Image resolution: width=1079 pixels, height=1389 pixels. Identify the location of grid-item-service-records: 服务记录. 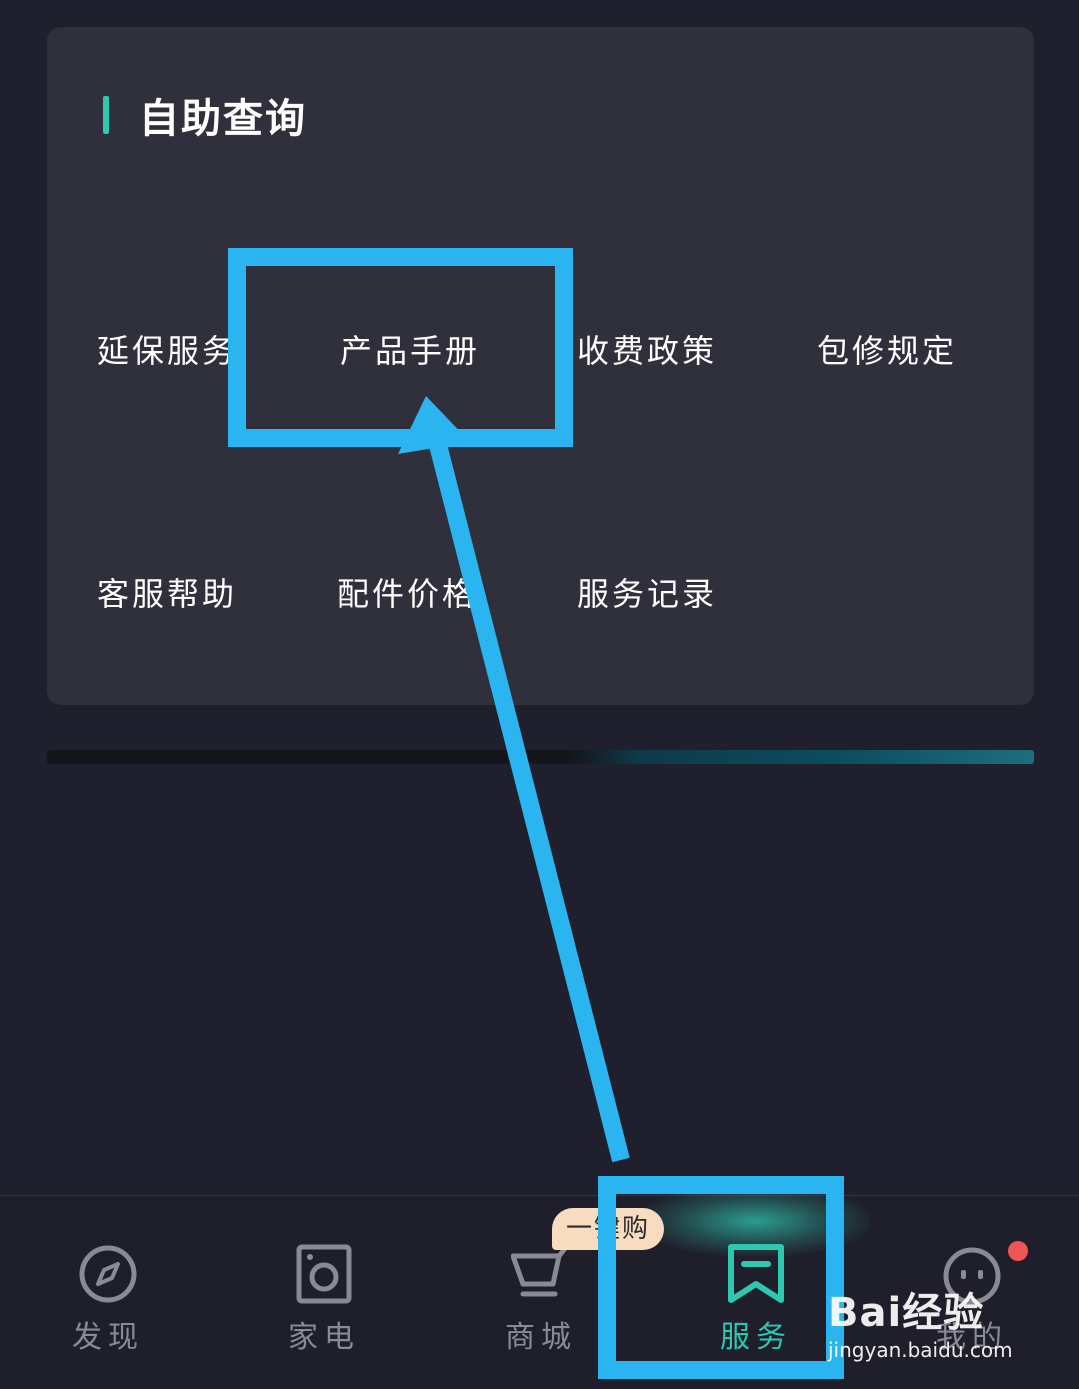
(647, 594).